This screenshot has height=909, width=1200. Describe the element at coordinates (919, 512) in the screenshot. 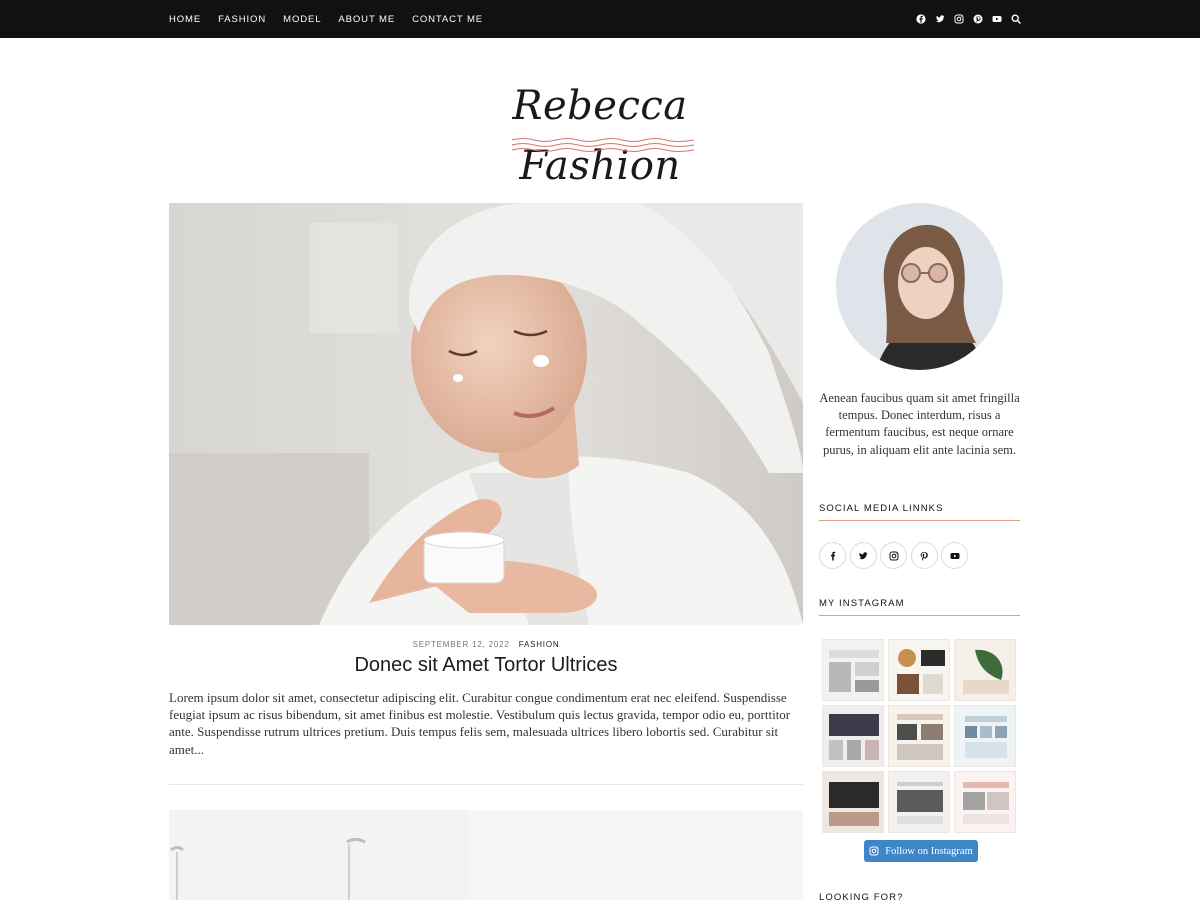

I see `social-widget-title: SOCIAL MEDIA LINNKS` at that location.